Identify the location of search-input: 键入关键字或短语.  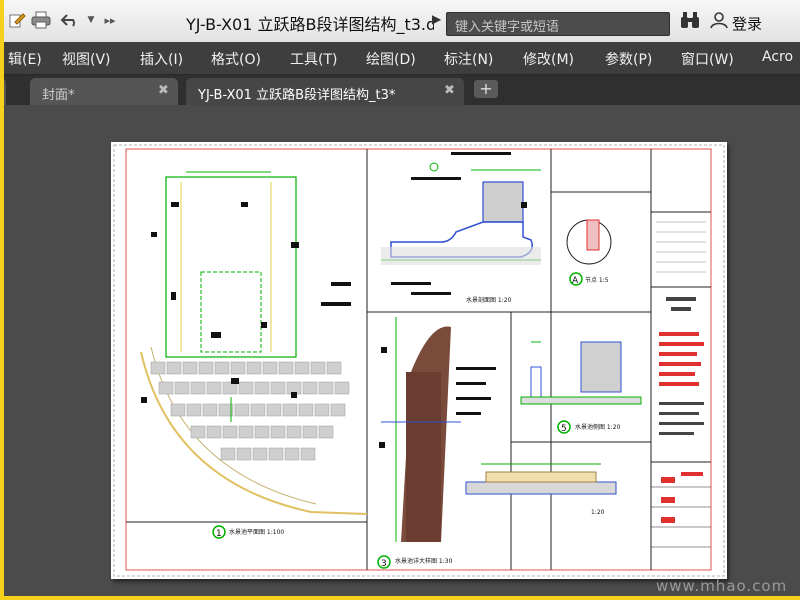
(558, 24).